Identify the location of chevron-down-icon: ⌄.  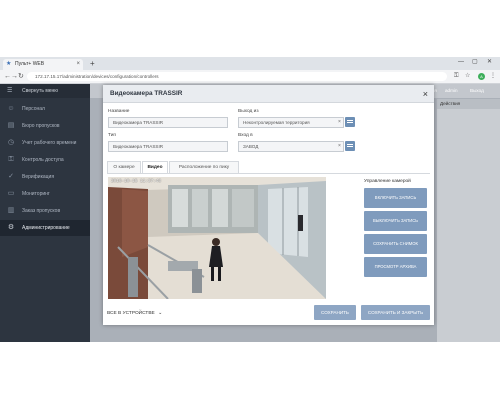
(160, 313).